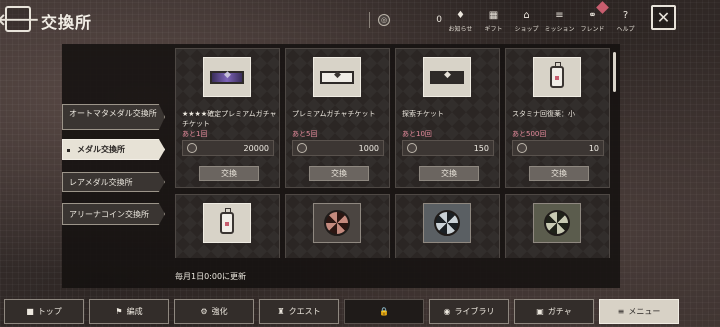 This screenshot has height=327, width=720. What do you see at coordinates (299, 311) in the screenshot?
I see `tab-quest: ♜ クエスト` at bounding box center [299, 311].